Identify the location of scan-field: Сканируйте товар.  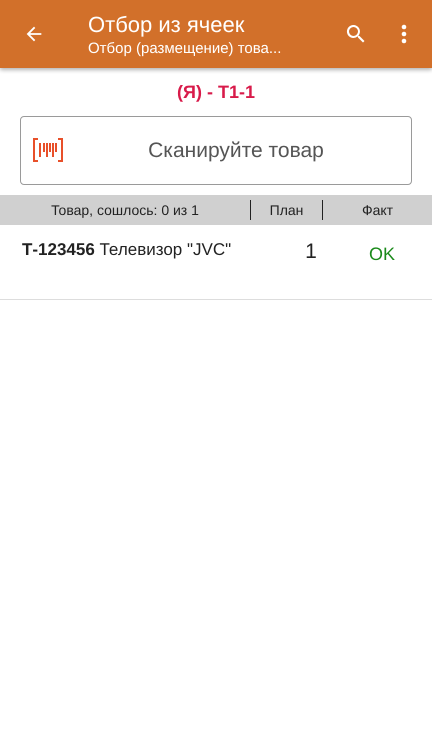
(216, 150).